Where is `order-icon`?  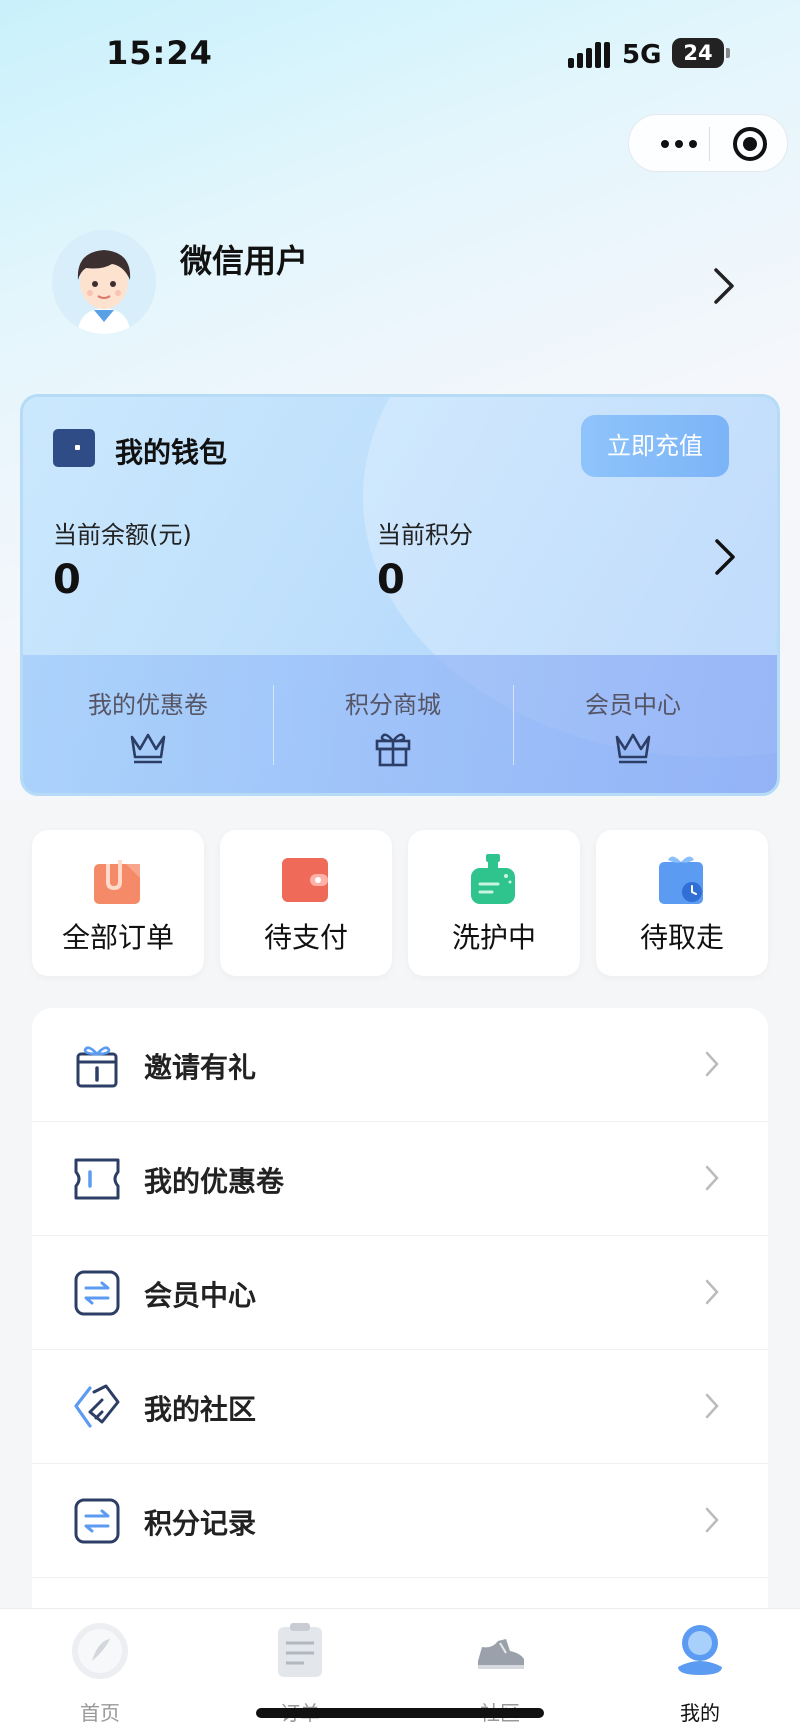
order-icon is located at coordinates (300, 1651).